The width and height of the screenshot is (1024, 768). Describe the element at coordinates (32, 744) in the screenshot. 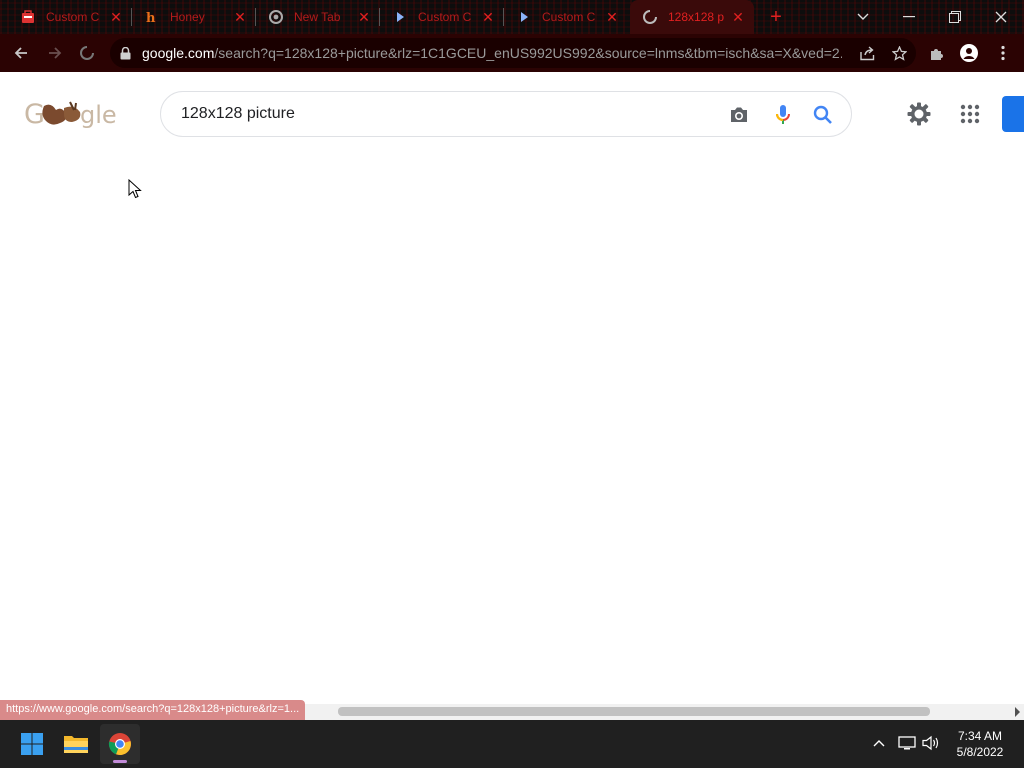

I see `windows-start-icon` at that location.